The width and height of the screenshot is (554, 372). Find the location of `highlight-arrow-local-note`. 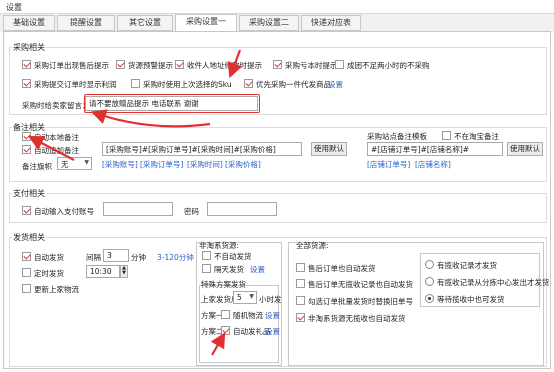

highlight-arrow-local-note is located at coordinates (51, 148).